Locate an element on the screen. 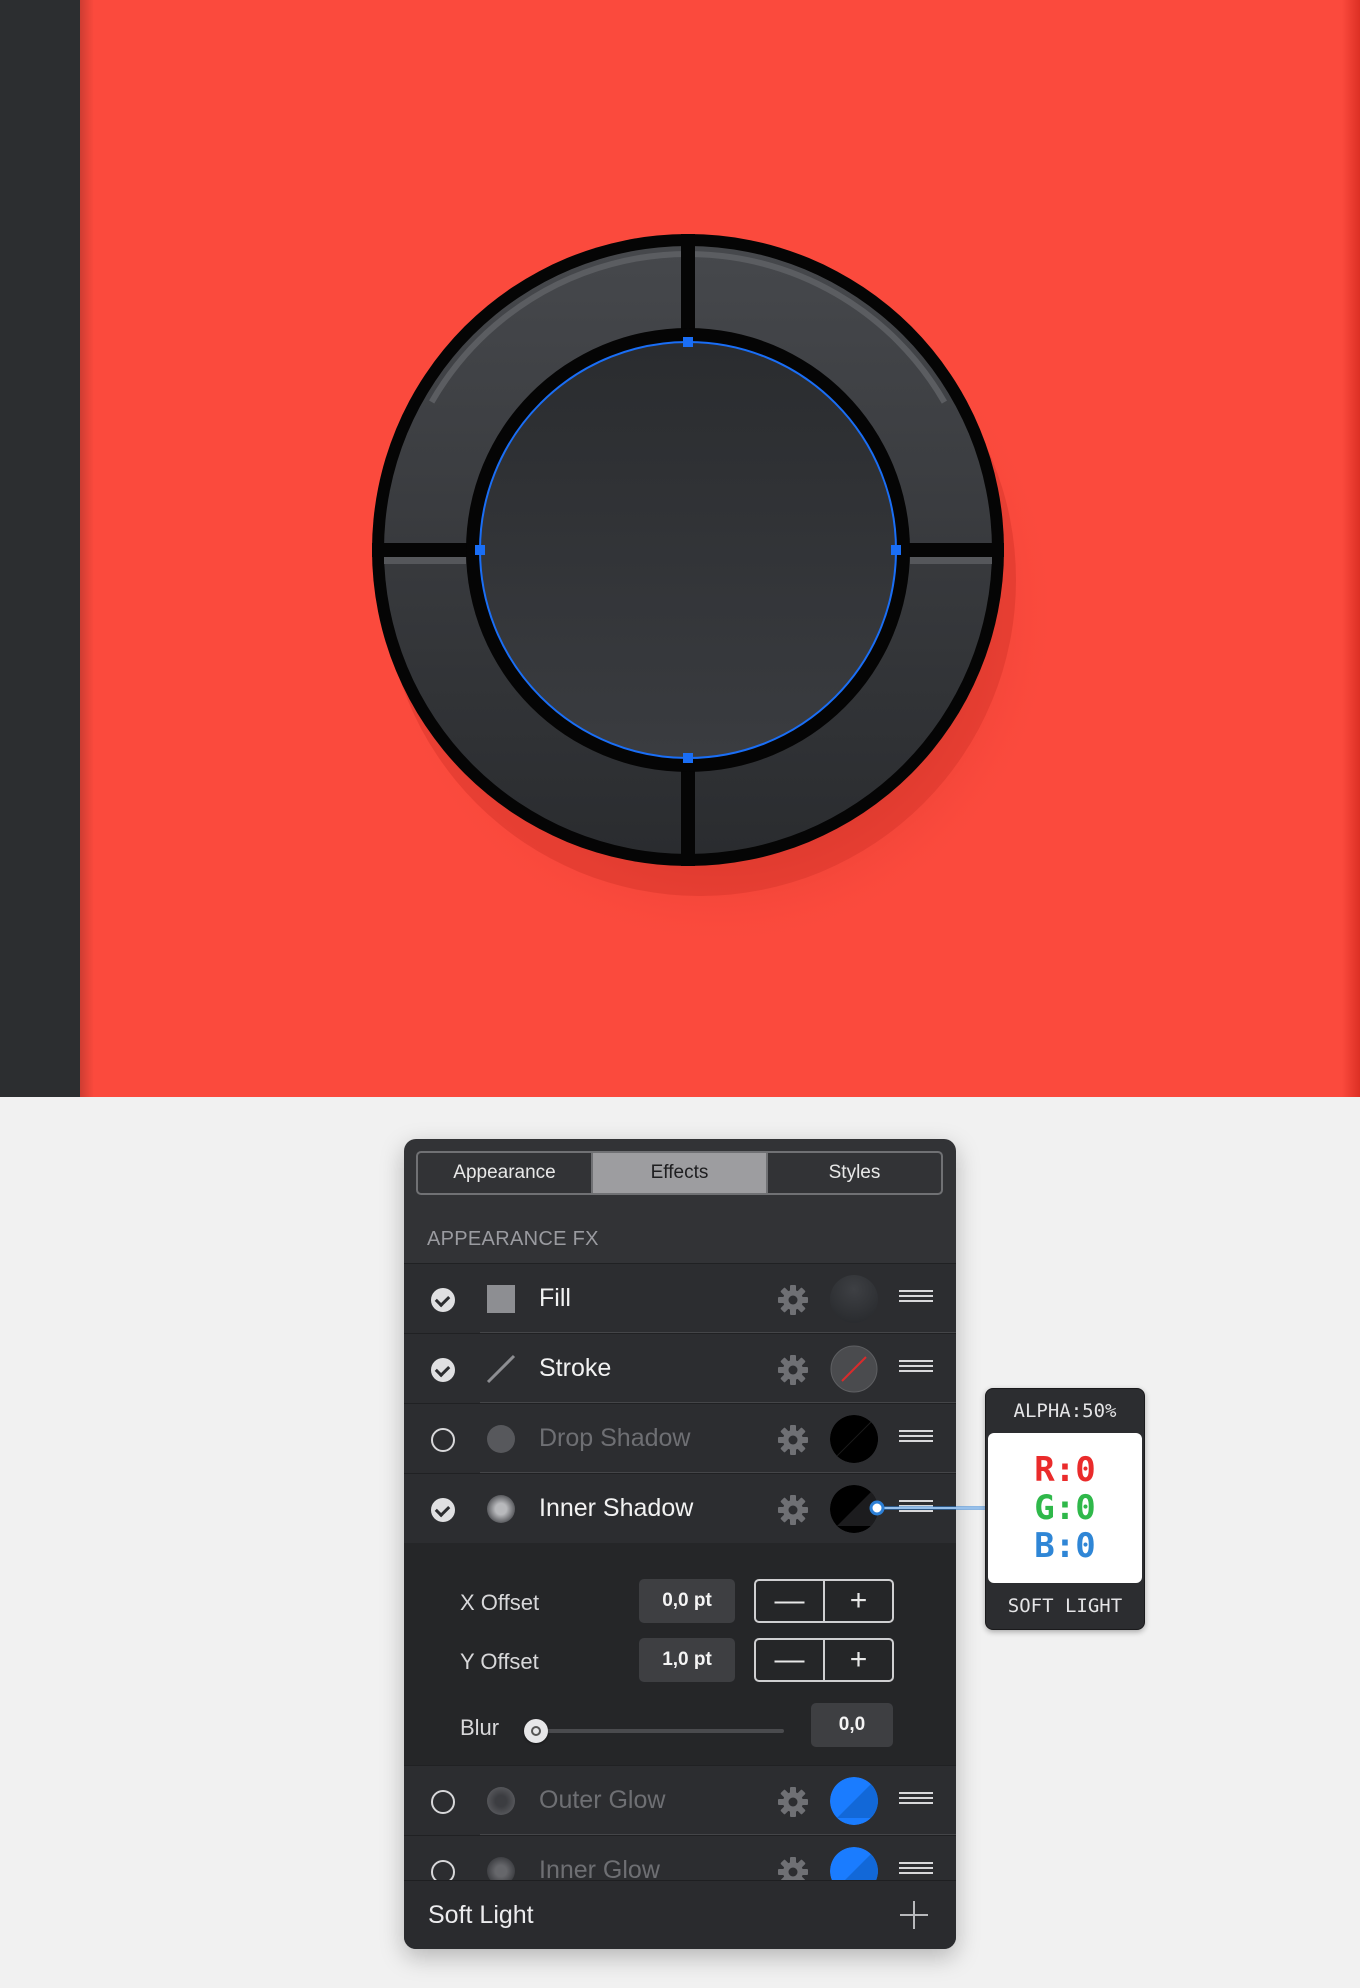 This screenshot has height=1988, width=1360. x-offset-stepper: — + is located at coordinates (824, 1601).